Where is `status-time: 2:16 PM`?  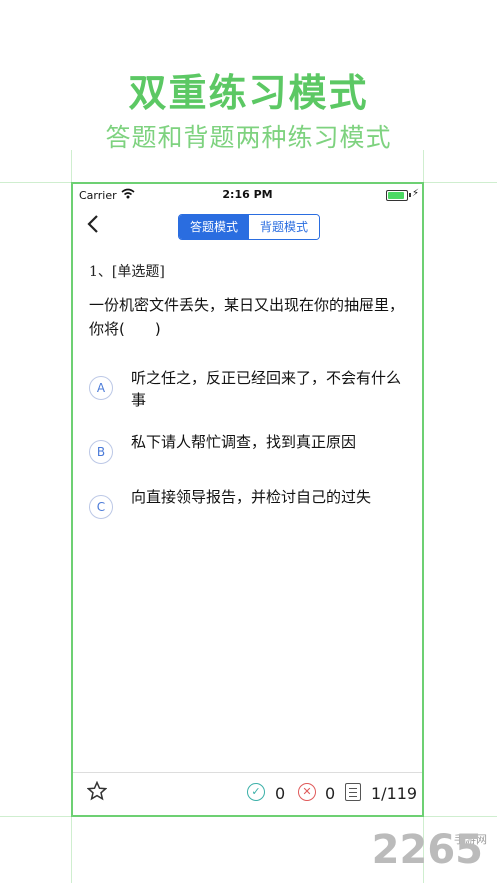 status-time: 2:16 PM is located at coordinates (247, 194).